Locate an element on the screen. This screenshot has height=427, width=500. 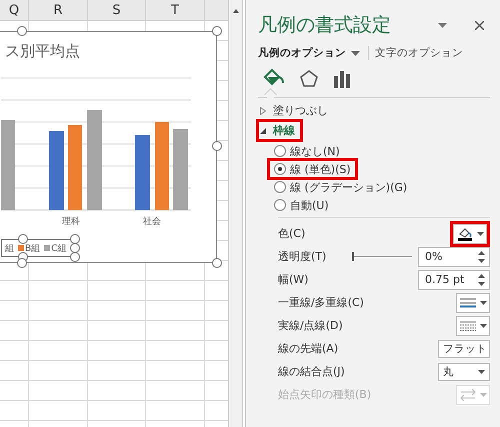
property-label: 線の先端(A) is located at coordinates (309, 348).